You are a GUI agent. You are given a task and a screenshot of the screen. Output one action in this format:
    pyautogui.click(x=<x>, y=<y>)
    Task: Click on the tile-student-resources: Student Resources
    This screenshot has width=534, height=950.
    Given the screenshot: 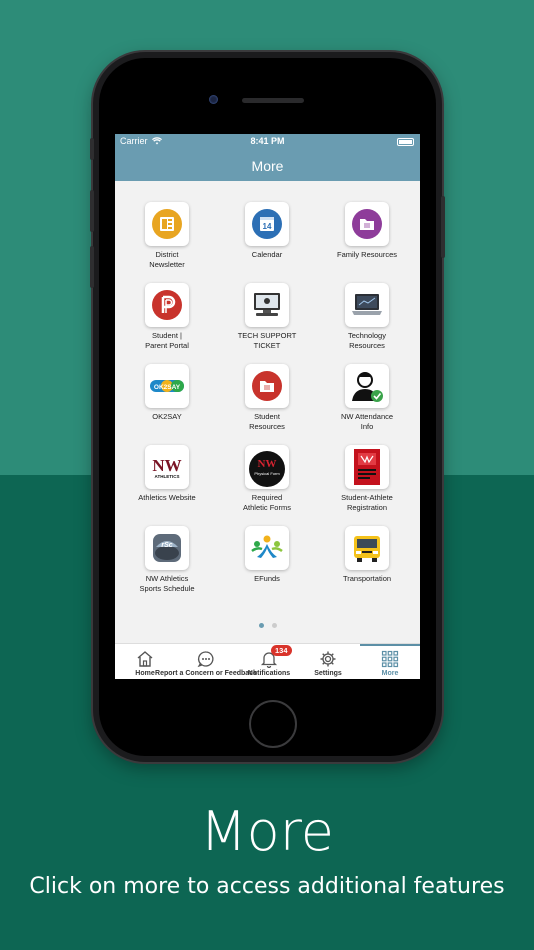 What is the action you would take?
    pyautogui.click(x=267, y=398)
    